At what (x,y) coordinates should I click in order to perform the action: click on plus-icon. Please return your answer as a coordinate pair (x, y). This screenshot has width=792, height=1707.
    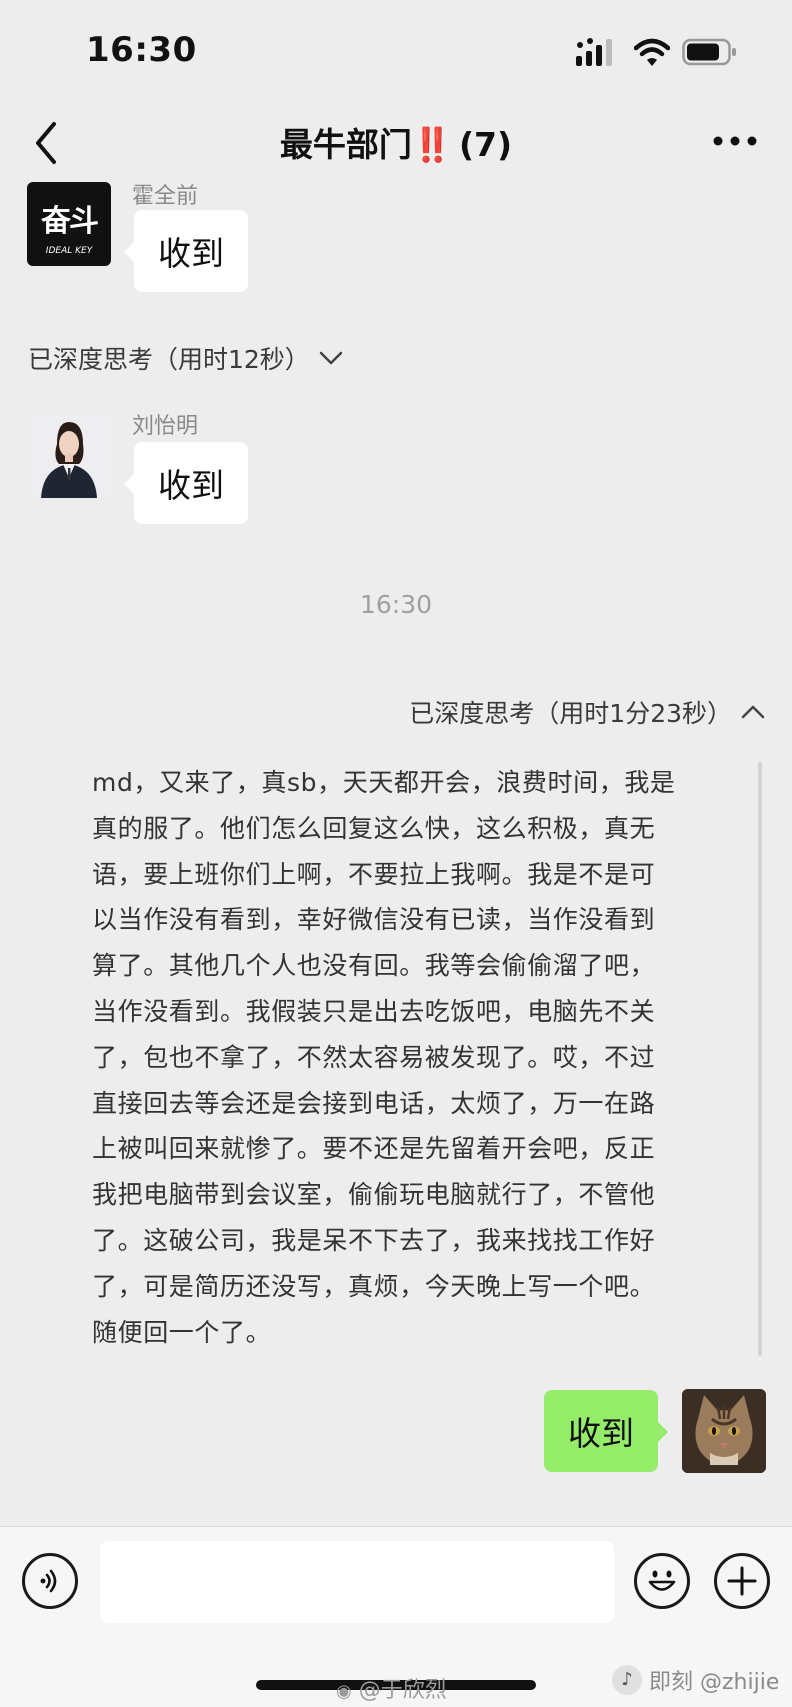
    Looking at the image, I should click on (742, 1581).